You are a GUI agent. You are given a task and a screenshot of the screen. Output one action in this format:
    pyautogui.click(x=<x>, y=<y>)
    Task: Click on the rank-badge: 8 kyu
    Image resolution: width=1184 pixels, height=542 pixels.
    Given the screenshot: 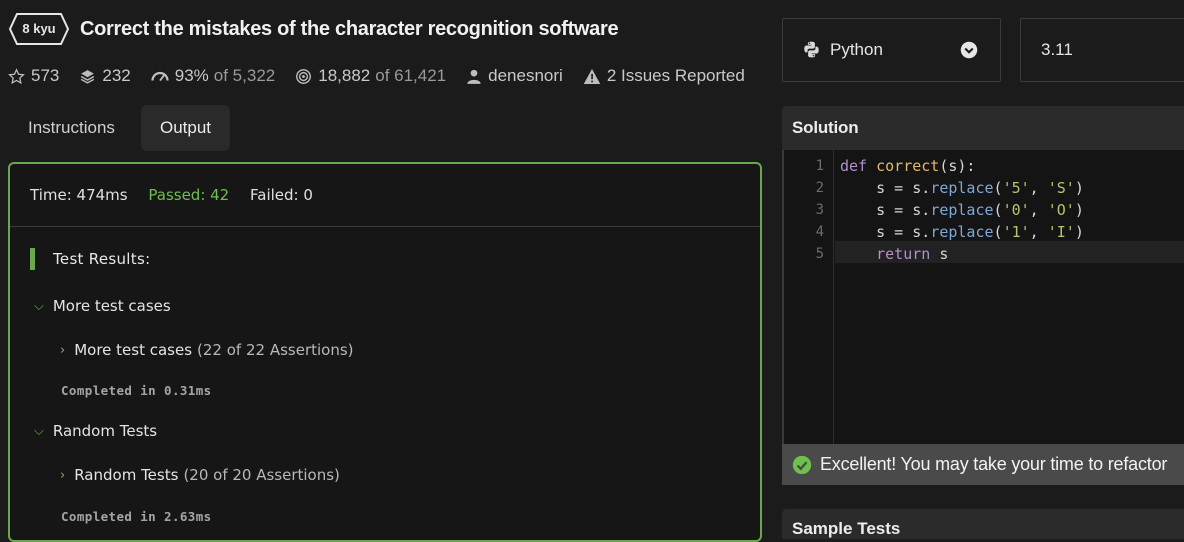 What is the action you would take?
    pyautogui.click(x=39, y=29)
    